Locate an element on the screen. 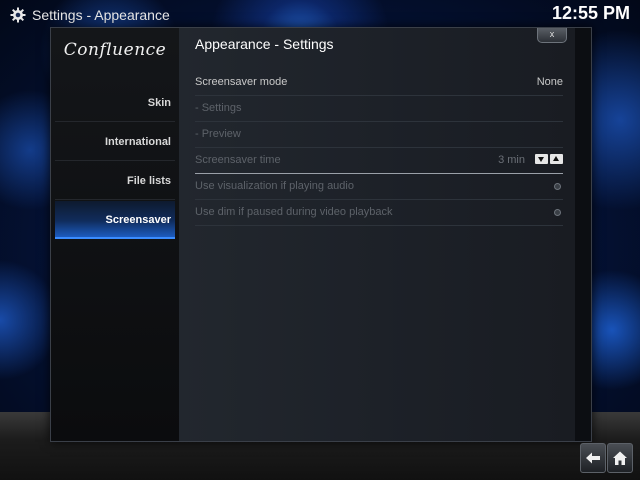 This screenshot has width=640, height=480. setting-label: - Settings is located at coordinates (218, 108).